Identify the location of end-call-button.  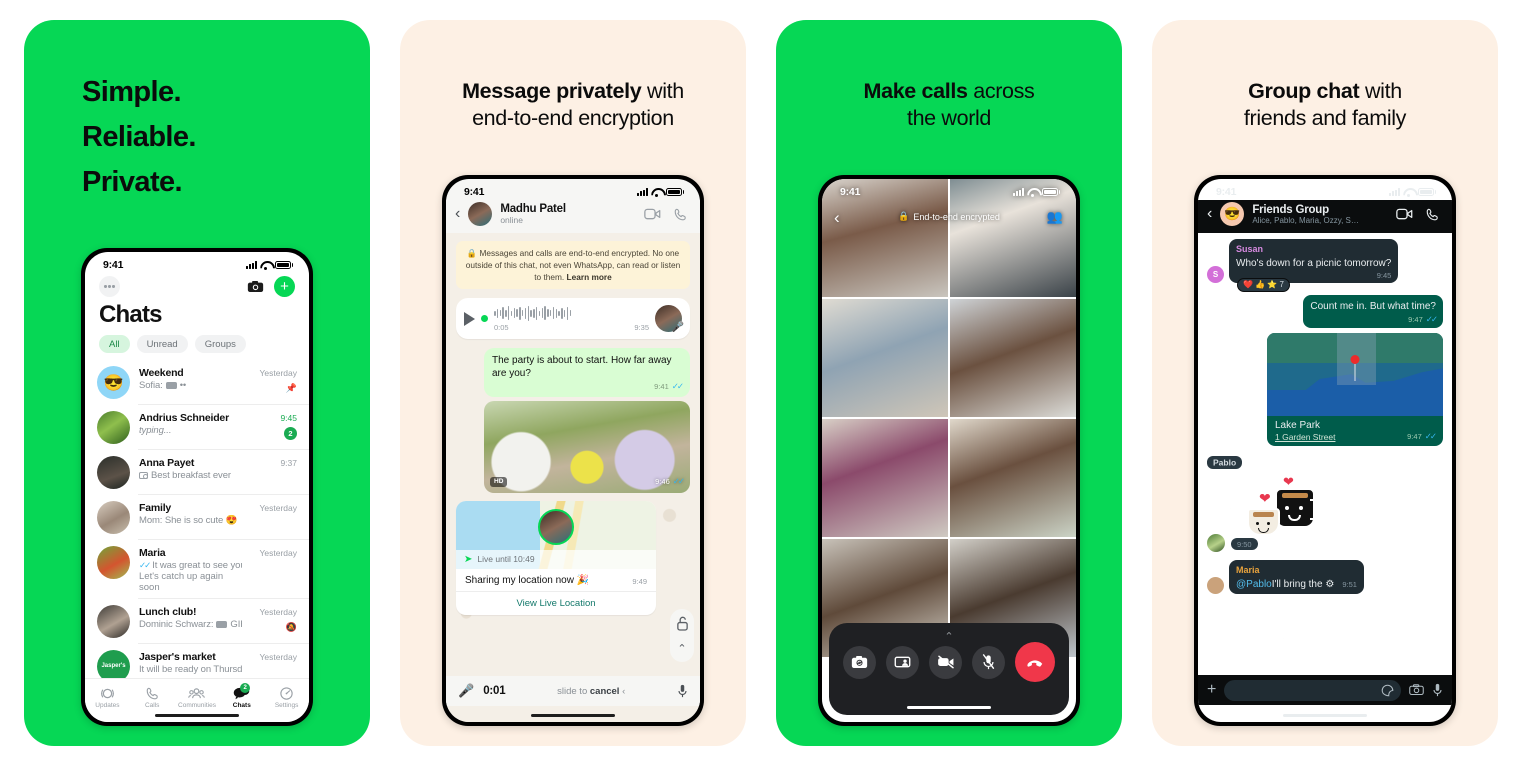
(1035, 662).